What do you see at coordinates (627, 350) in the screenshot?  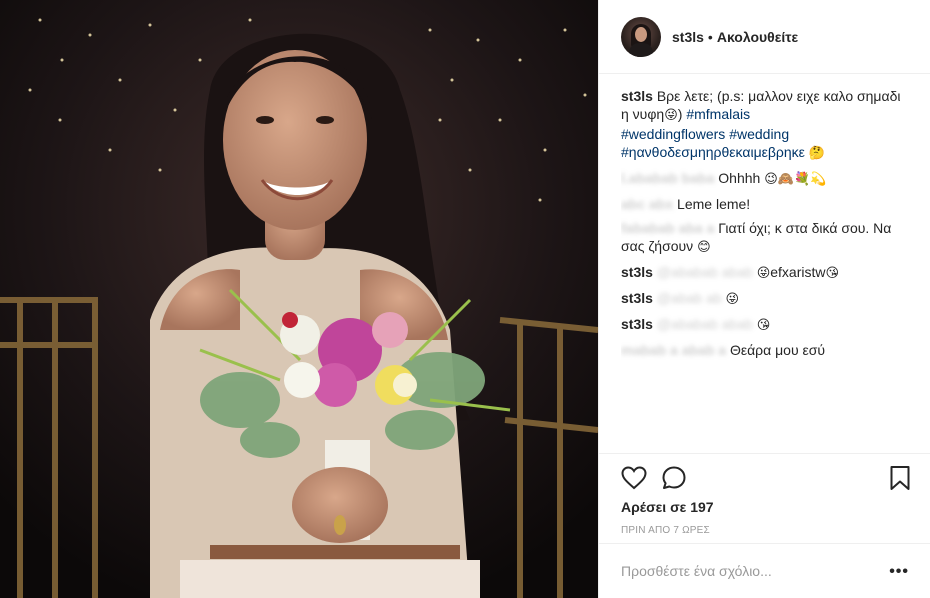 I see `comment-username: m` at bounding box center [627, 350].